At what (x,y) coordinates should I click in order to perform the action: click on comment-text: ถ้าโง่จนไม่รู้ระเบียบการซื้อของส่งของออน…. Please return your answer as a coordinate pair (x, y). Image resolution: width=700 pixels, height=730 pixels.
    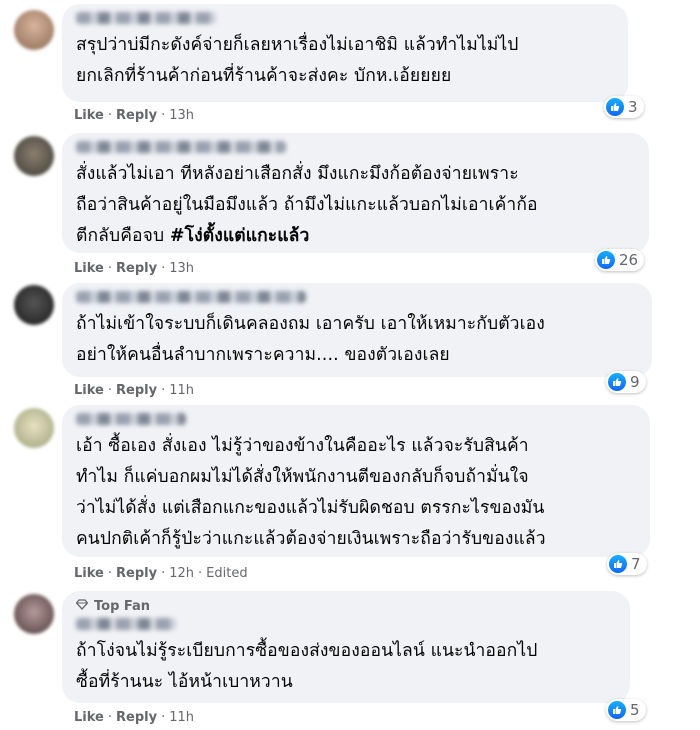
    Looking at the image, I should click on (307, 666).